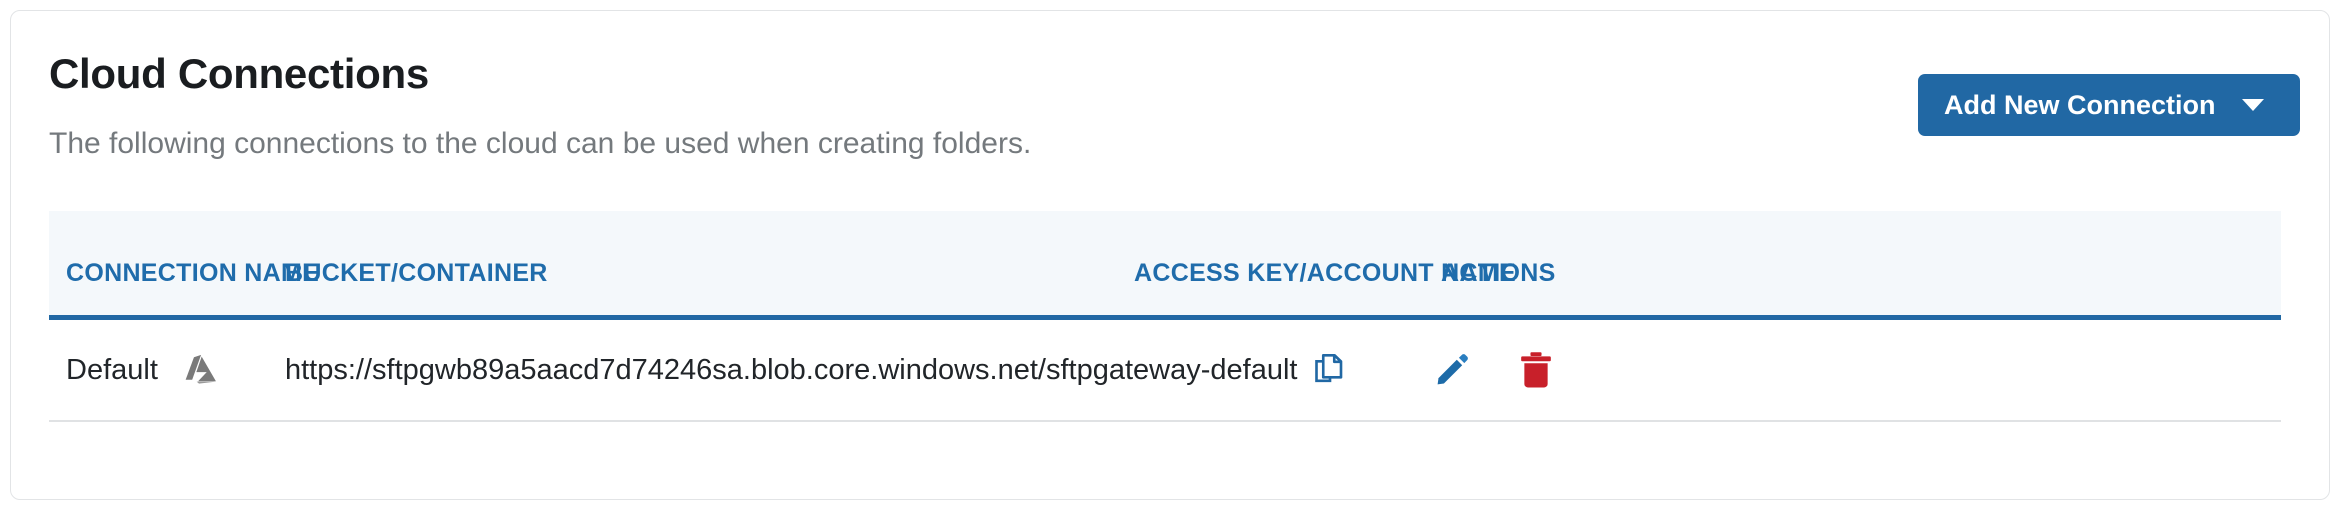 This screenshot has width=2348, height=516. What do you see at coordinates (1330, 370) in the screenshot?
I see `copy-icon` at bounding box center [1330, 370].